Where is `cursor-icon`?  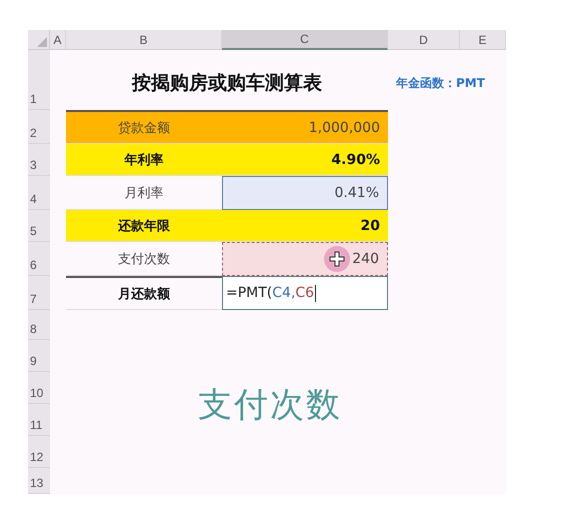 cursor-icon is located at coordinates (337, 259).